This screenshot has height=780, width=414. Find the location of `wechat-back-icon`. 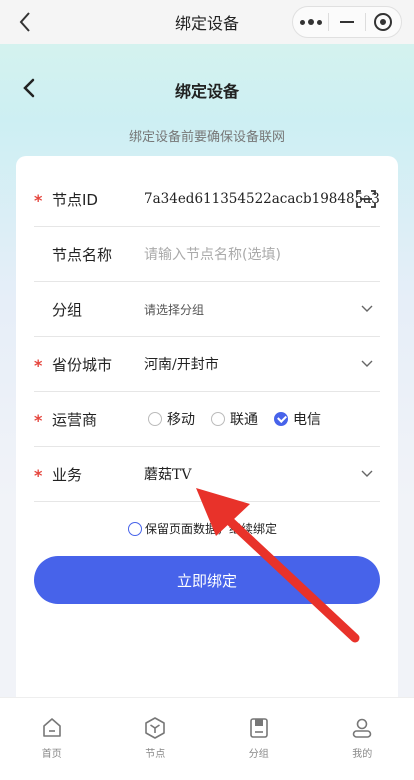

wechat-back-icon is located at coordinates (26, 22).